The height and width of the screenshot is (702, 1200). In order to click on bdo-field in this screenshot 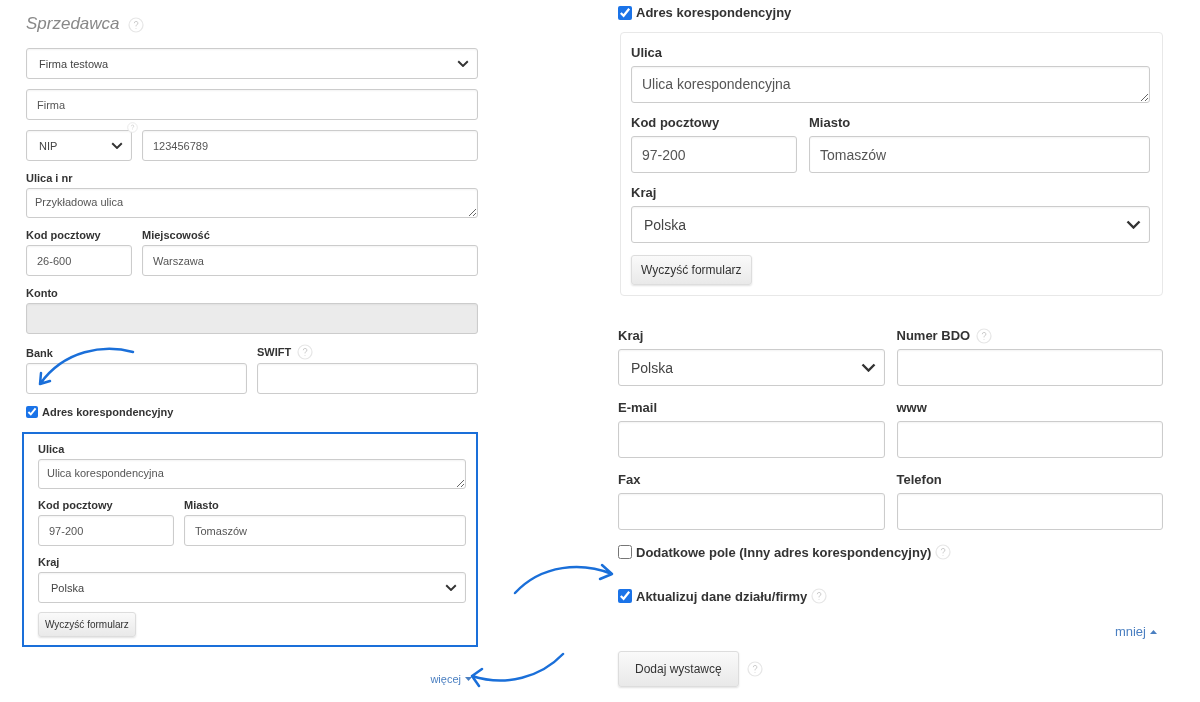, I will do `click(1029, 367)`.